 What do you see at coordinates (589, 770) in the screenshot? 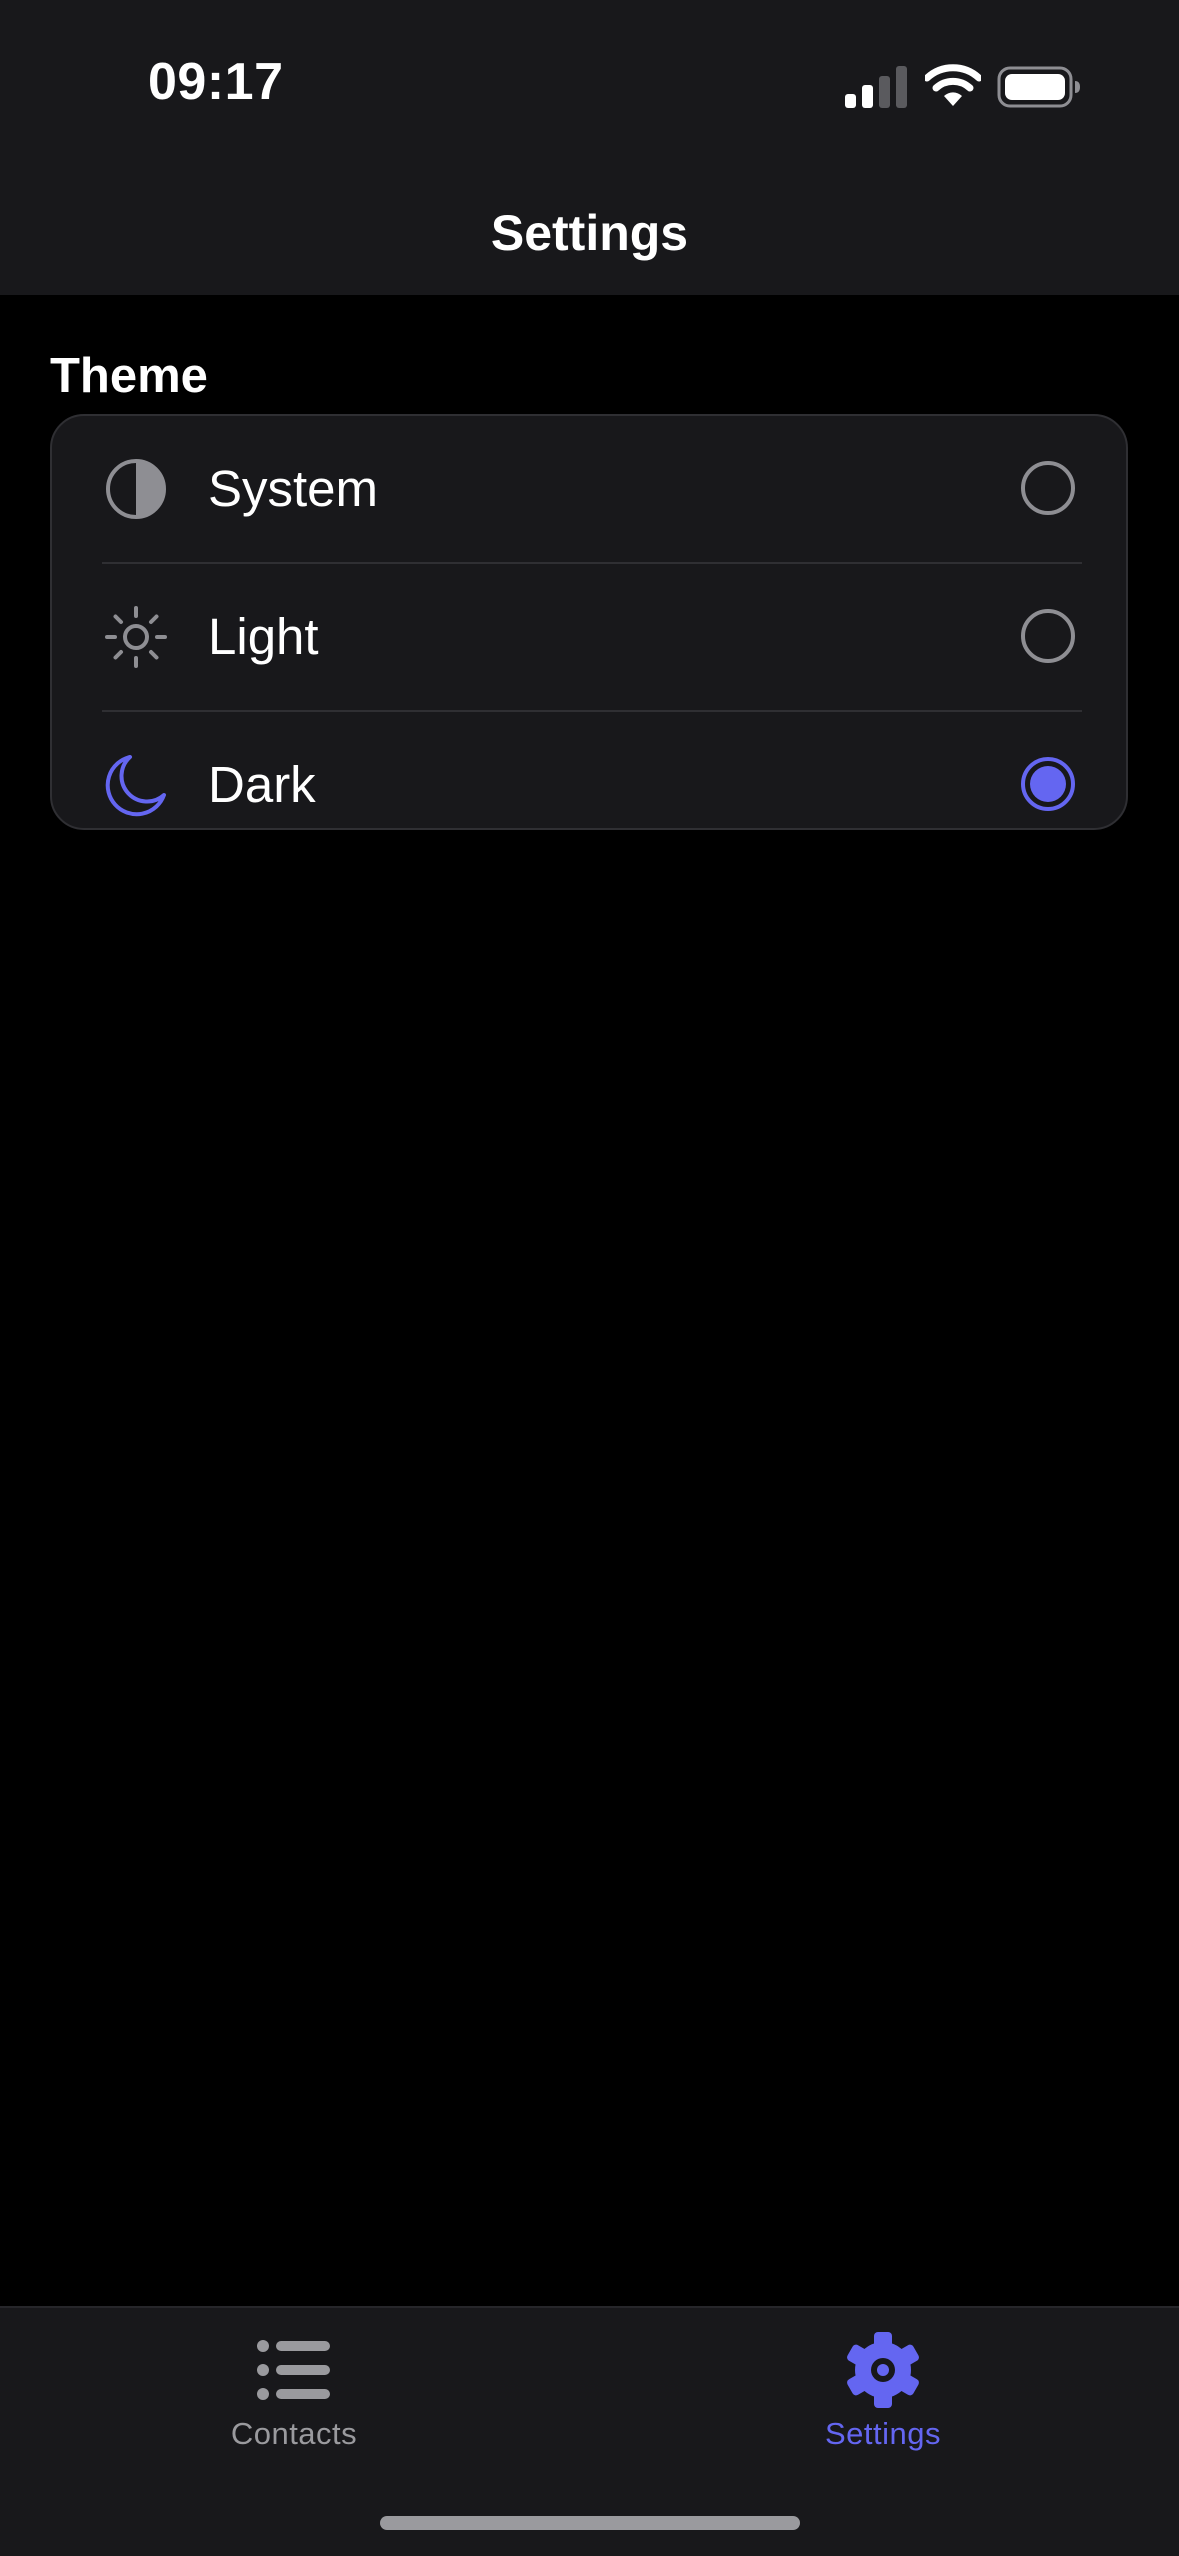
I see `theme-option-dark: Dark` at bounding box center [589, 770].